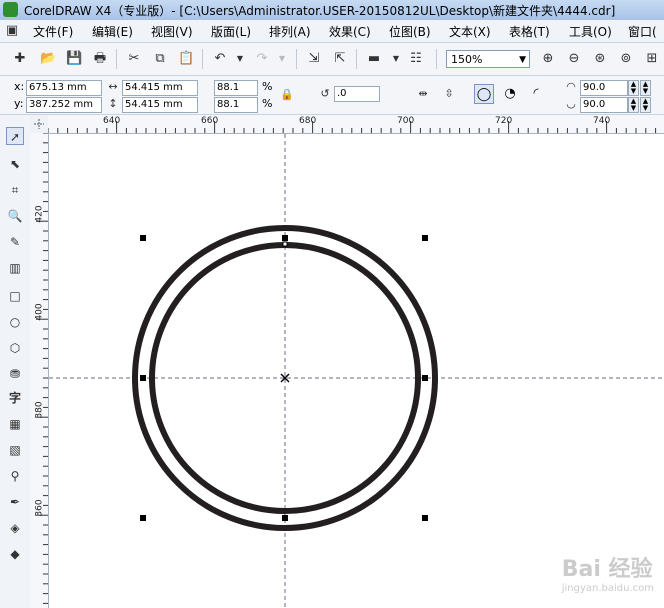  I want to click on import-icon: ⇲, so click(314, 59).